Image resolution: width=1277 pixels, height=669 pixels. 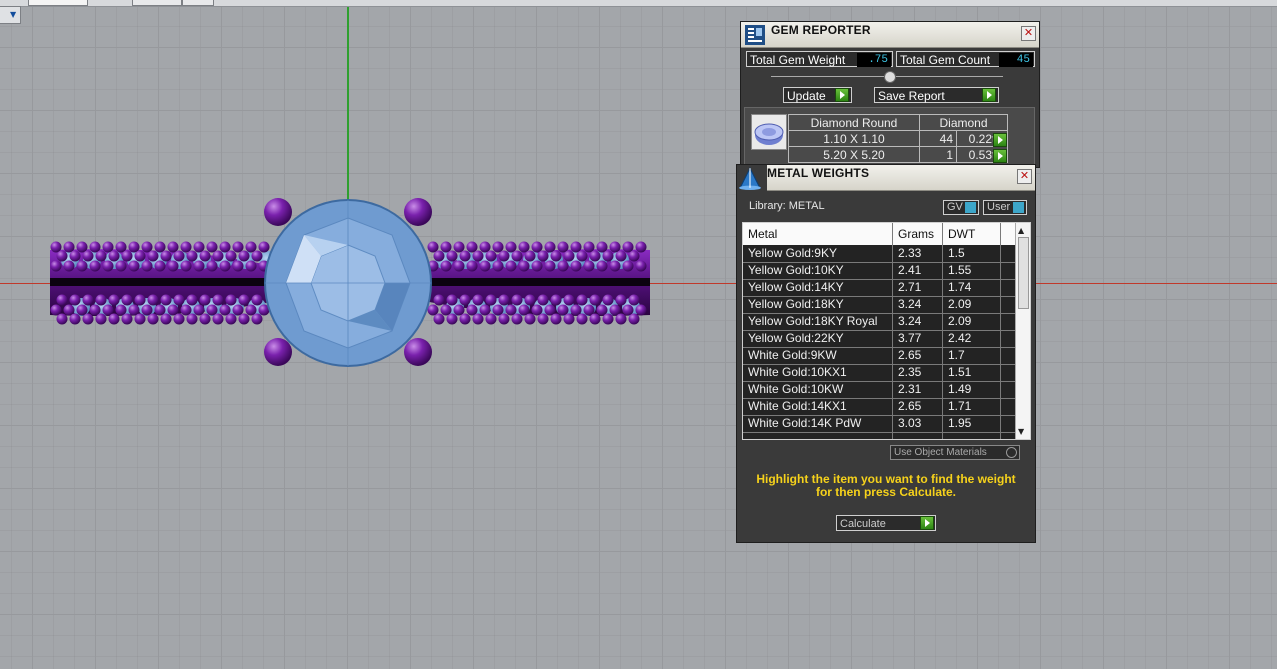 What do you see at coordinates (879, 390) in the screenshot?
I see `metal-row: White Gold:10KW 2.31 1.49` at bounding box center [879, 390].